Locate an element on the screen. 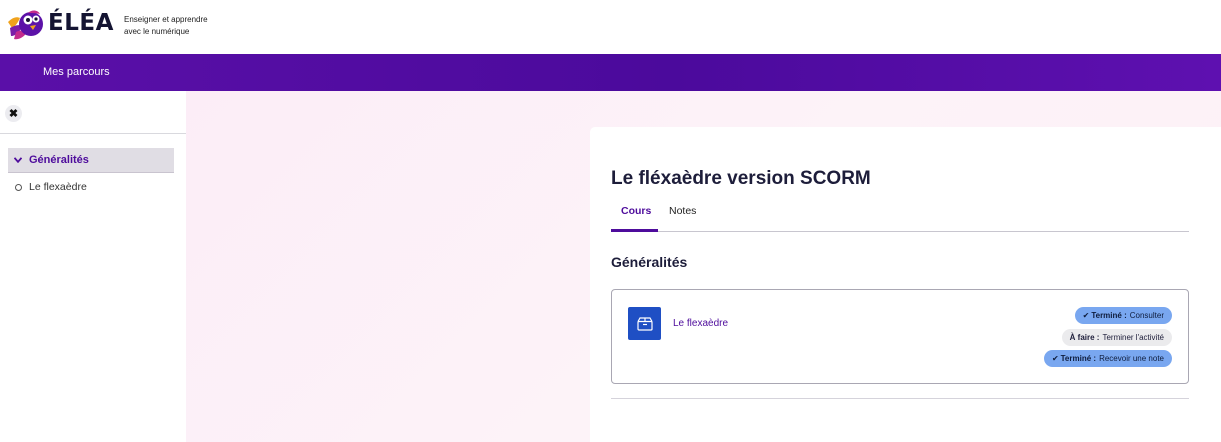 The width and height of the screenshot is (1221, 442). brand-tagline: Enseigner et apprendre avec le numérique is located at coordinates (166, 25).